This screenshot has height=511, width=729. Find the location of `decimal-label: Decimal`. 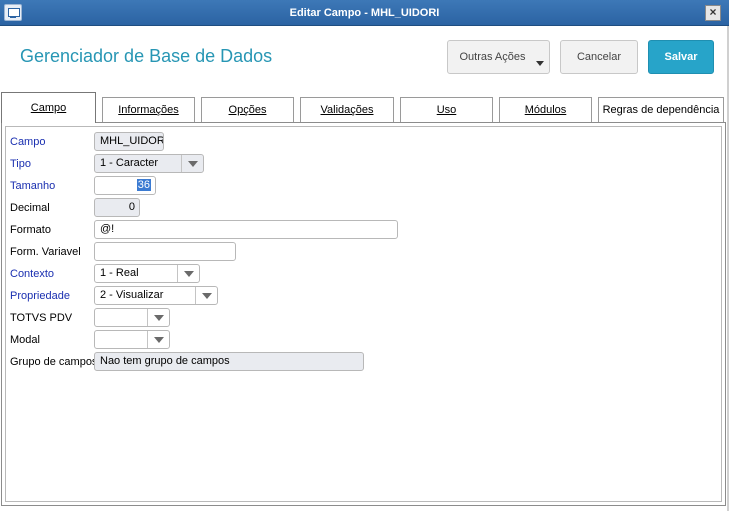

decimal-label: Decimal is located at coordinates (30, 208).